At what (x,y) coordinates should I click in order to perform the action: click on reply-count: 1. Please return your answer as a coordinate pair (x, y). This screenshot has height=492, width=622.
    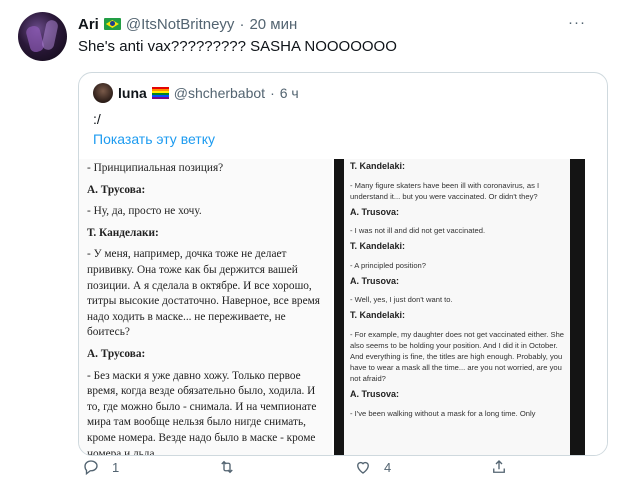
    Looking at the image, I should click on (116, 467).